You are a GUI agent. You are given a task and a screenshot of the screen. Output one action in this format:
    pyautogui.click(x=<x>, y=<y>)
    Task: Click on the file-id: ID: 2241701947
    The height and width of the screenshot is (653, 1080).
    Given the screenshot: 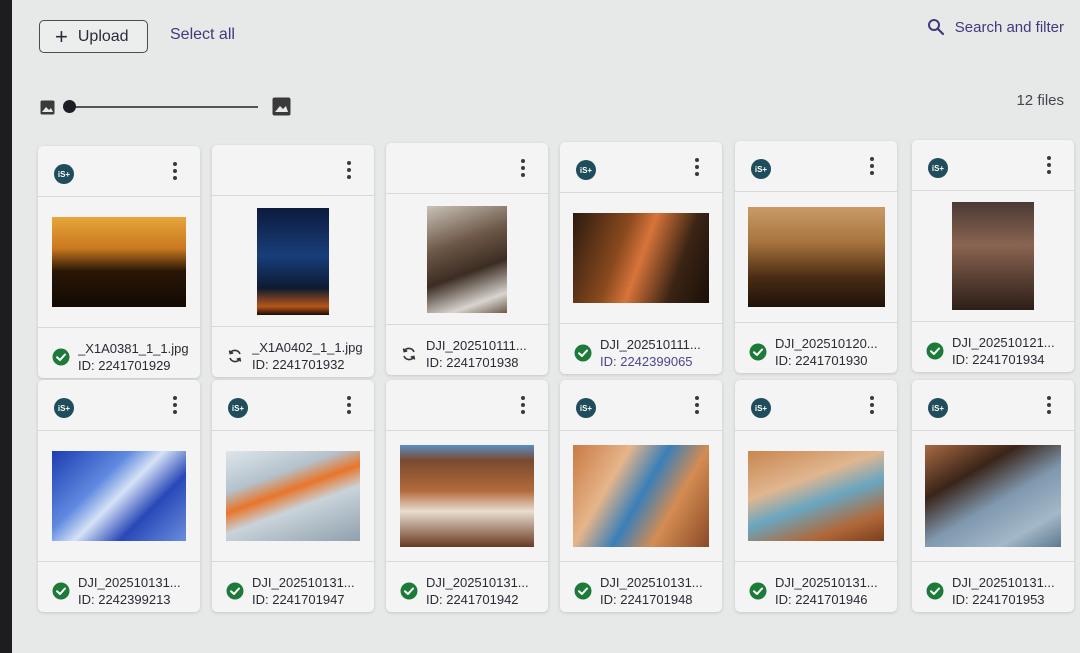 What is the action you would take?
    pyautogui.click(x=298, y=599)
    